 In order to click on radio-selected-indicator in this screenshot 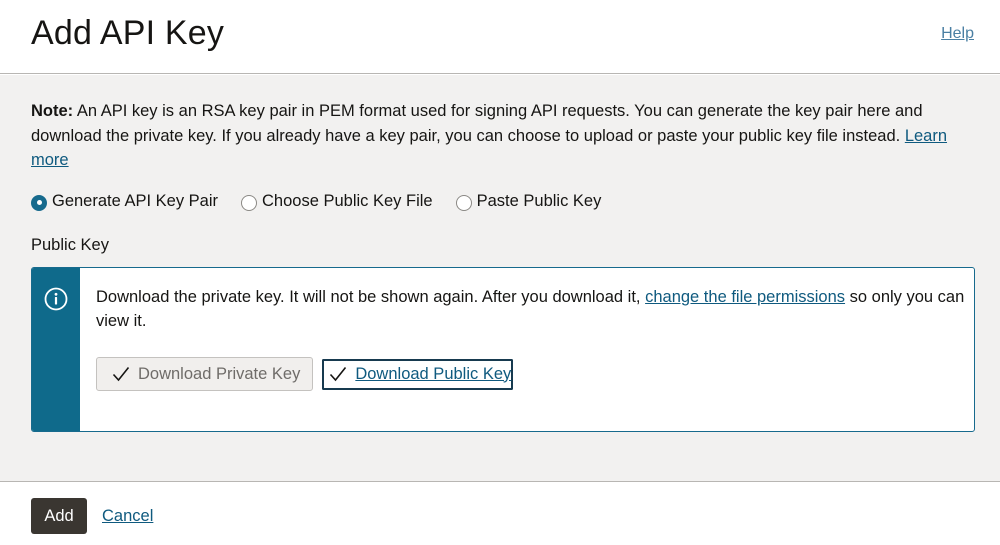, I will do `click(39, 202)`.